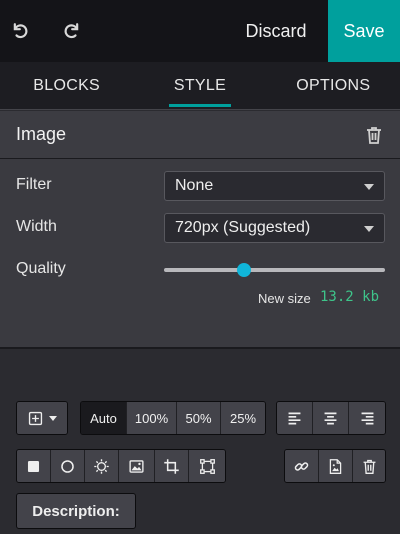 Image resolution: width=400 pixels, height=534 pixels. What do you see at coordinates (364, 31) in the screenshot?
I see `save-button: Save` at bounding box center [364, 31].